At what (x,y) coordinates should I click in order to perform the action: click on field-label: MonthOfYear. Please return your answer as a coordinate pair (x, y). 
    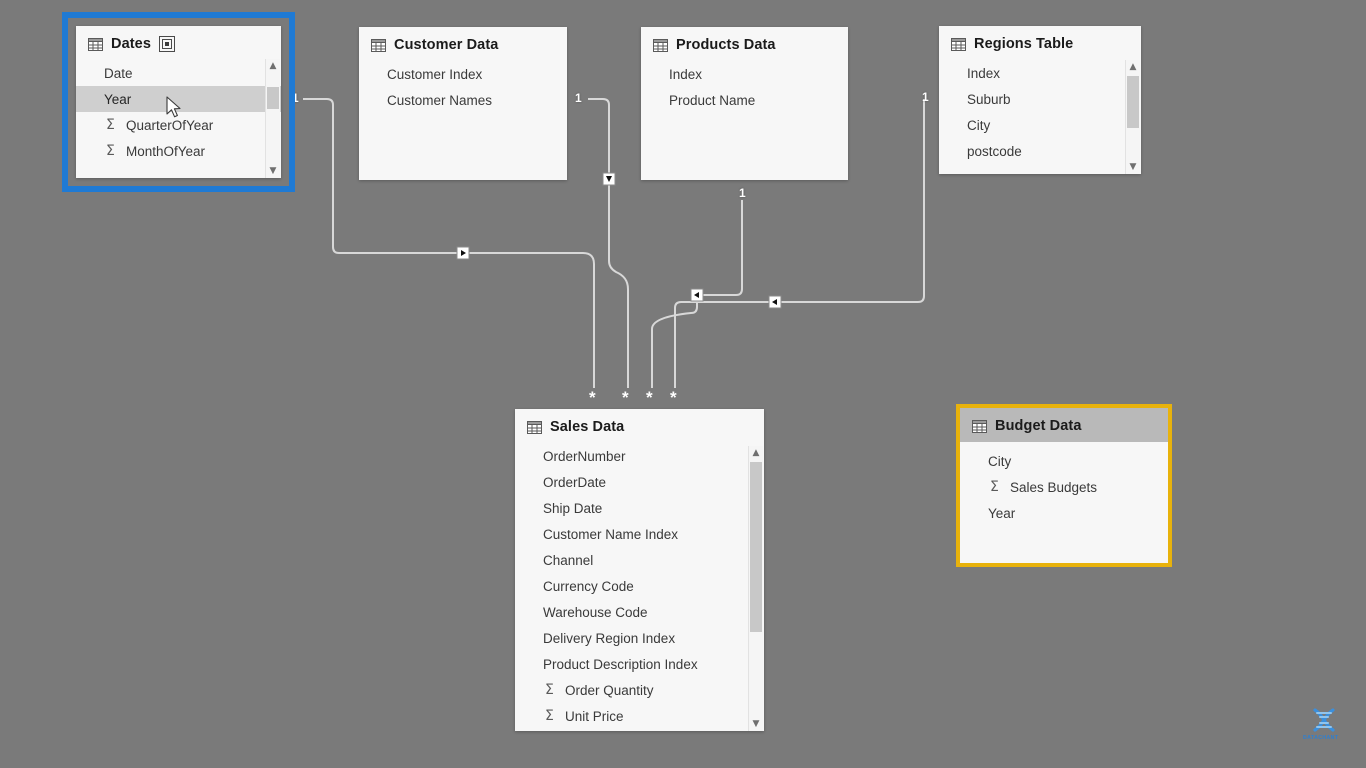
    Looking at the image, I should click on (166, 151).